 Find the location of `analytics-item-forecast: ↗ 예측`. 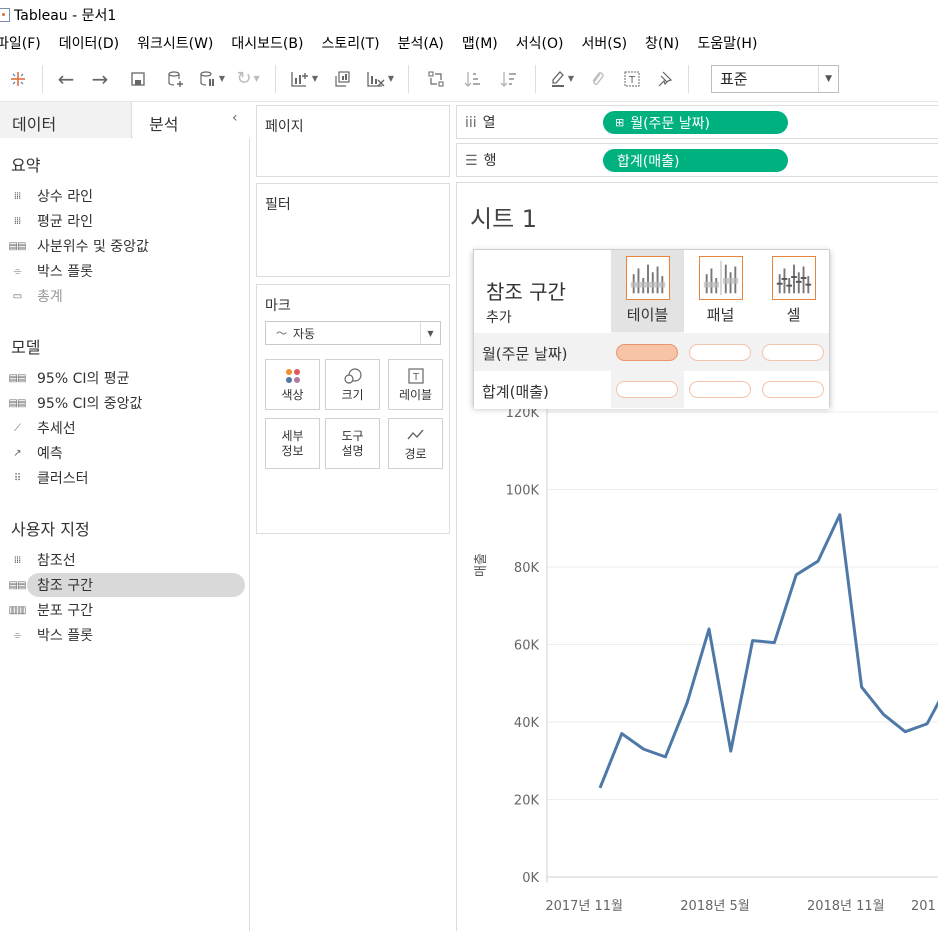

analytics-item-forecast: ↗ 예측 is located at coordinates (123, 453).